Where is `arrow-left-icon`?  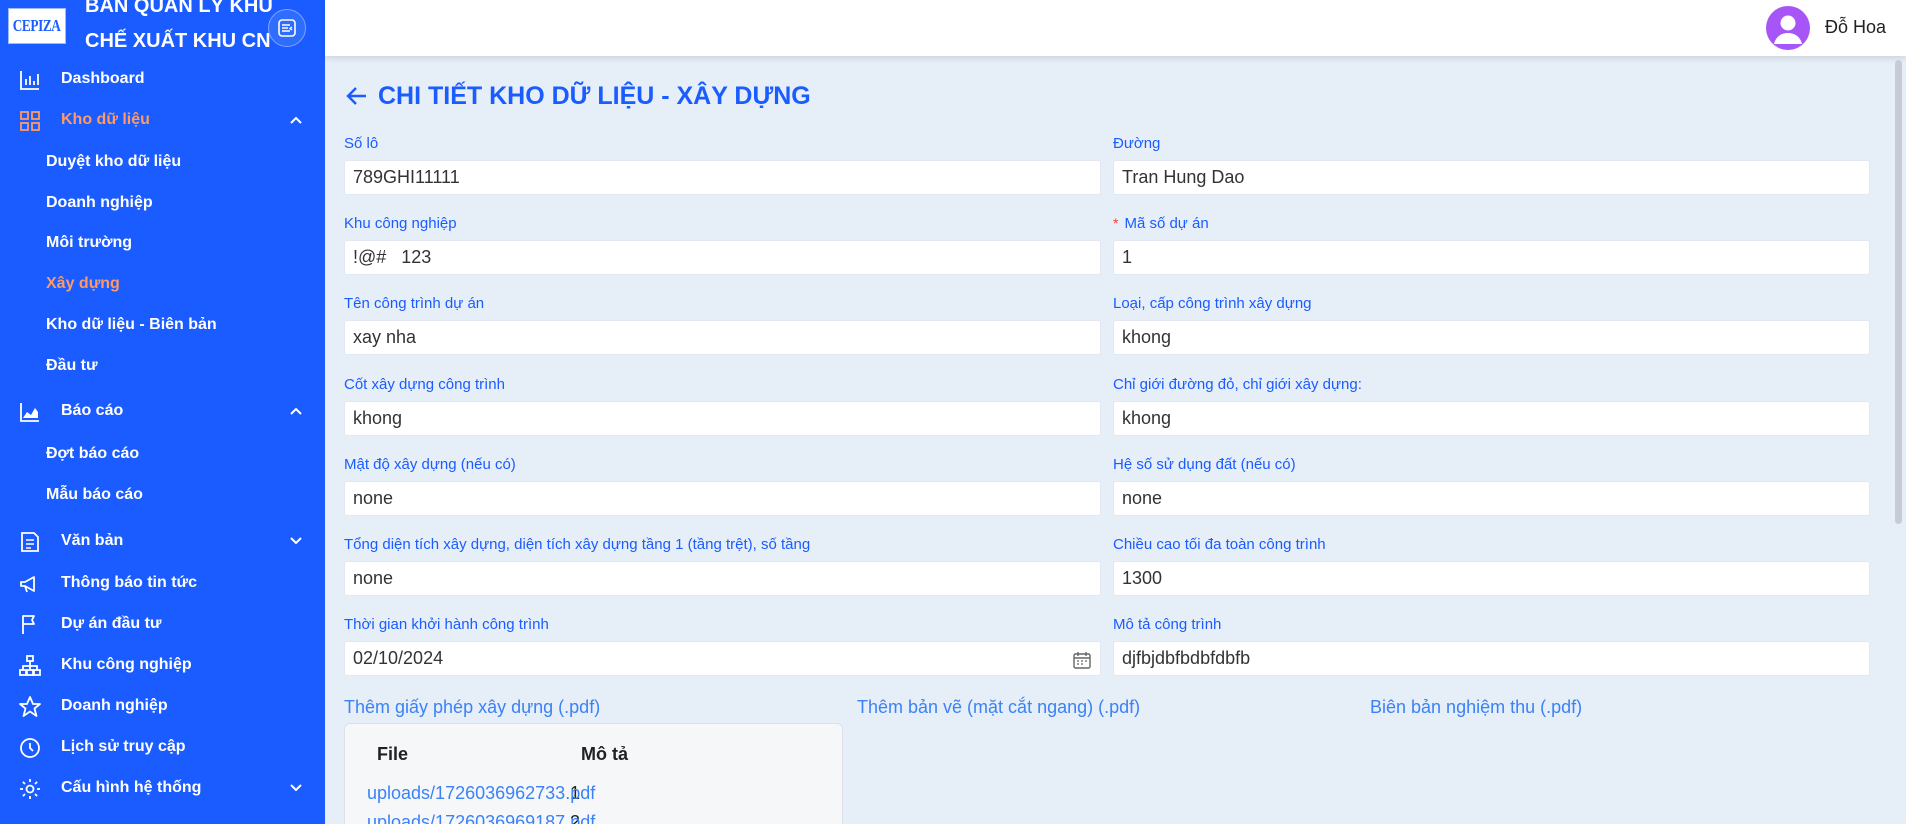 arrow-left-icon is located at coordinates (357, 96).